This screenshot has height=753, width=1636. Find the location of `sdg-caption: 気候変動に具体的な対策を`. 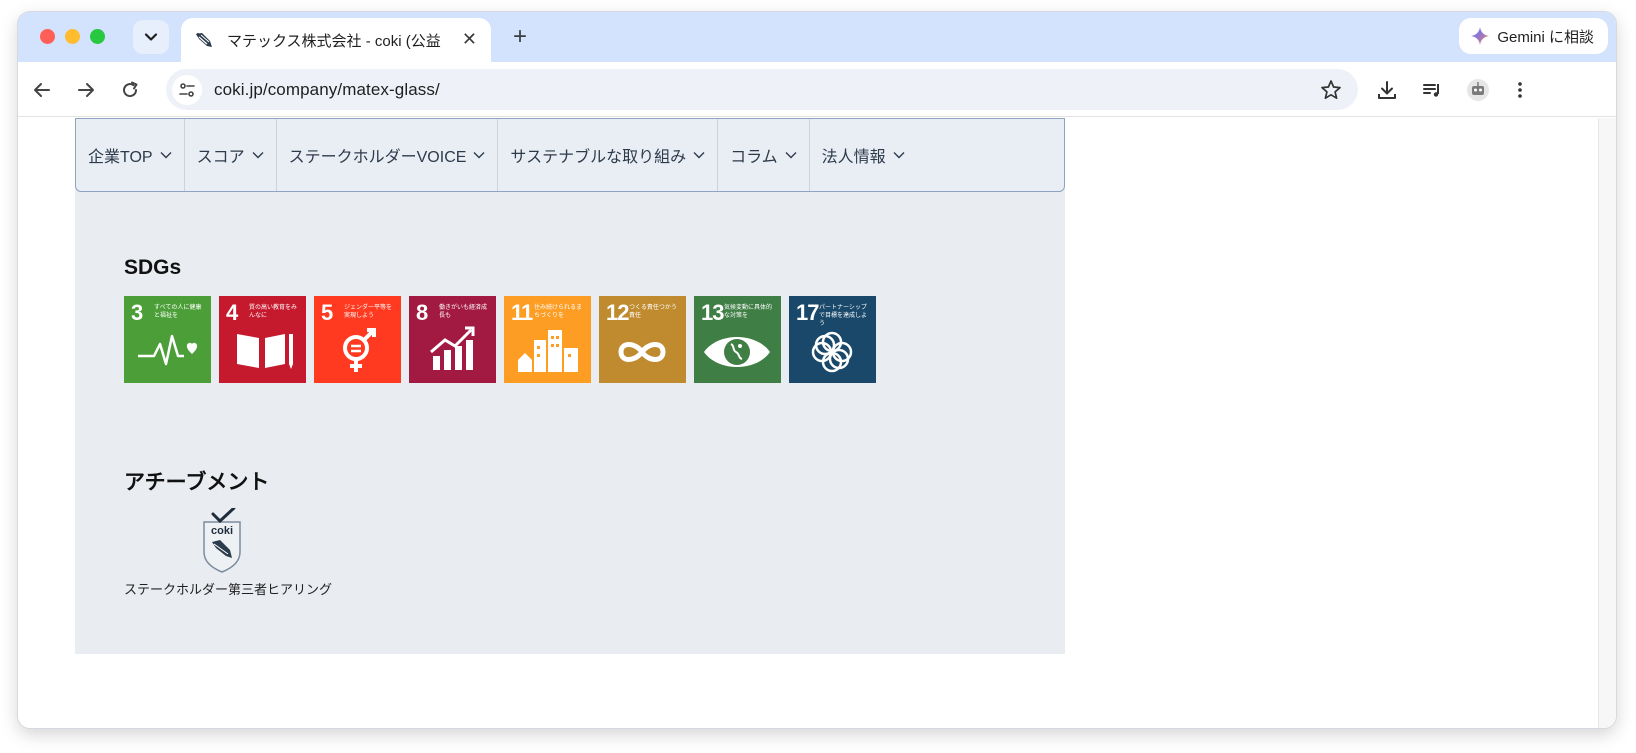

sdg-caption: 気候変動に具体的な対策を is located at coordinates (748, 312).